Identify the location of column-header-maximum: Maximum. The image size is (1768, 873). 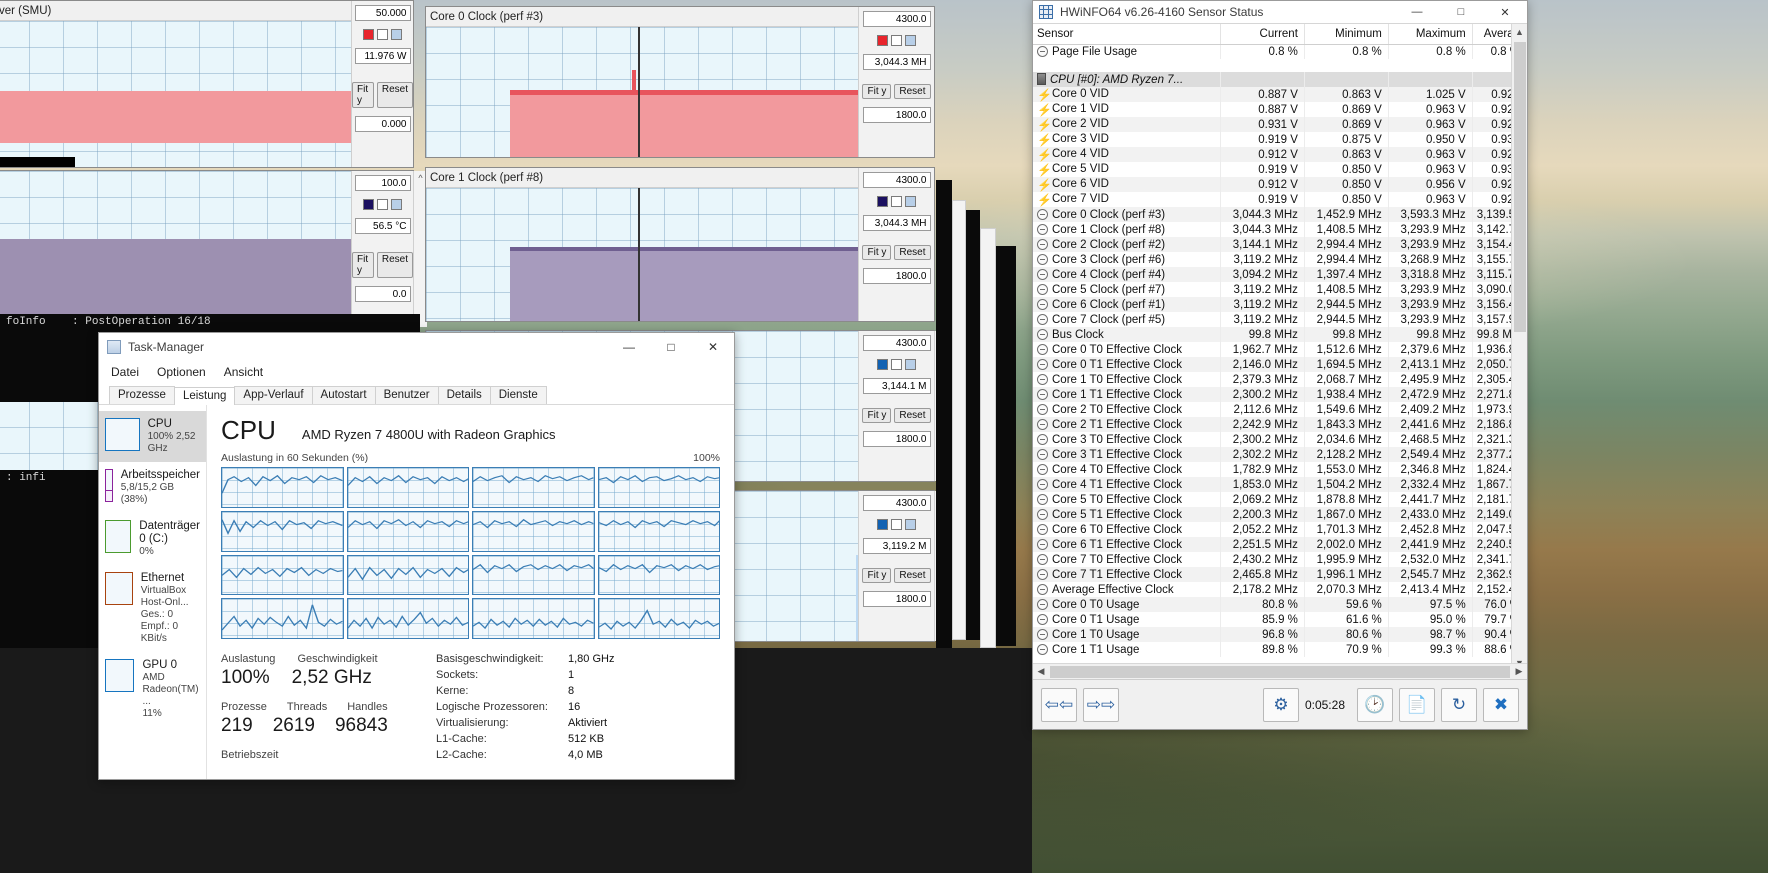
(1430, 34).